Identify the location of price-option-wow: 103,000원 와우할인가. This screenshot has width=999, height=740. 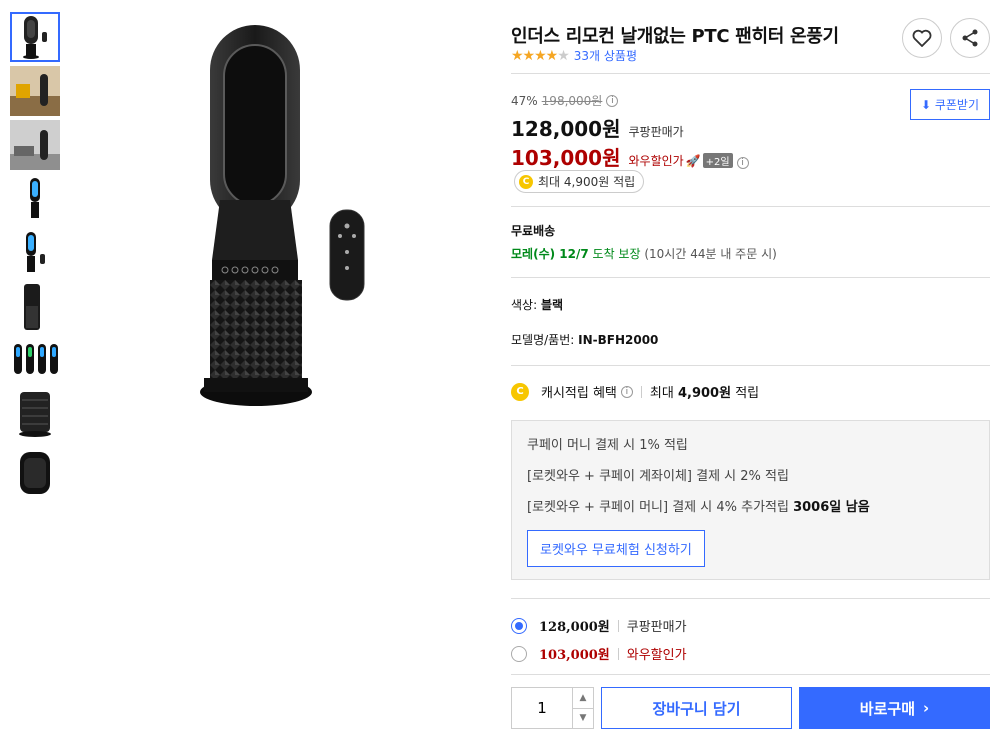
(599, 653).